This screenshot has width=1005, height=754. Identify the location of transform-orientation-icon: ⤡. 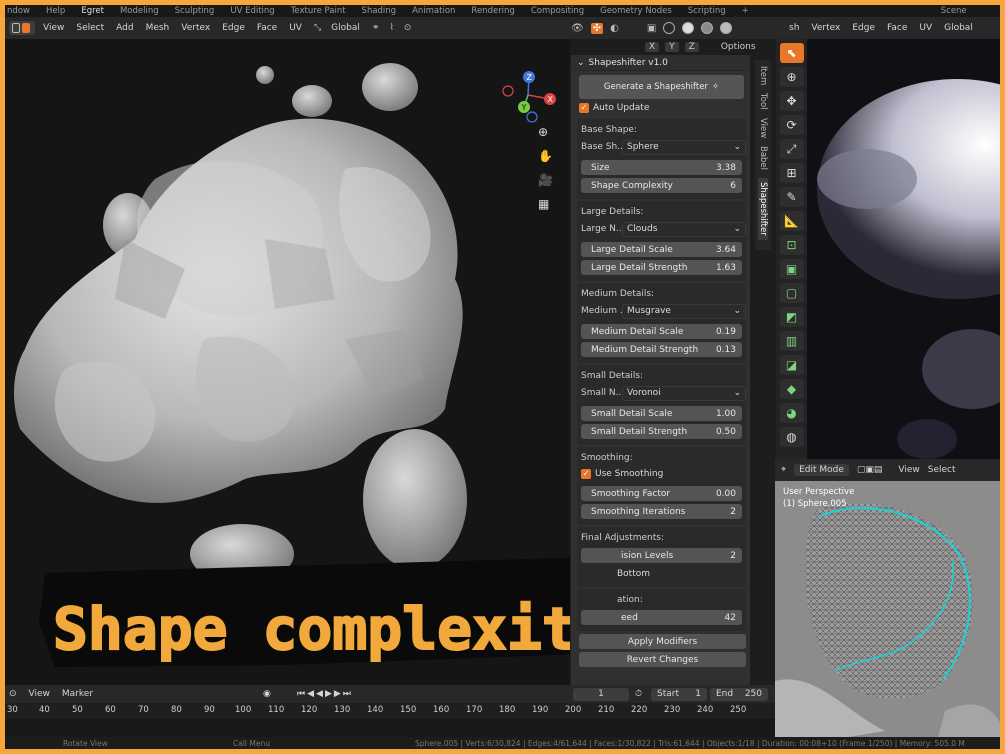
(317, 28).